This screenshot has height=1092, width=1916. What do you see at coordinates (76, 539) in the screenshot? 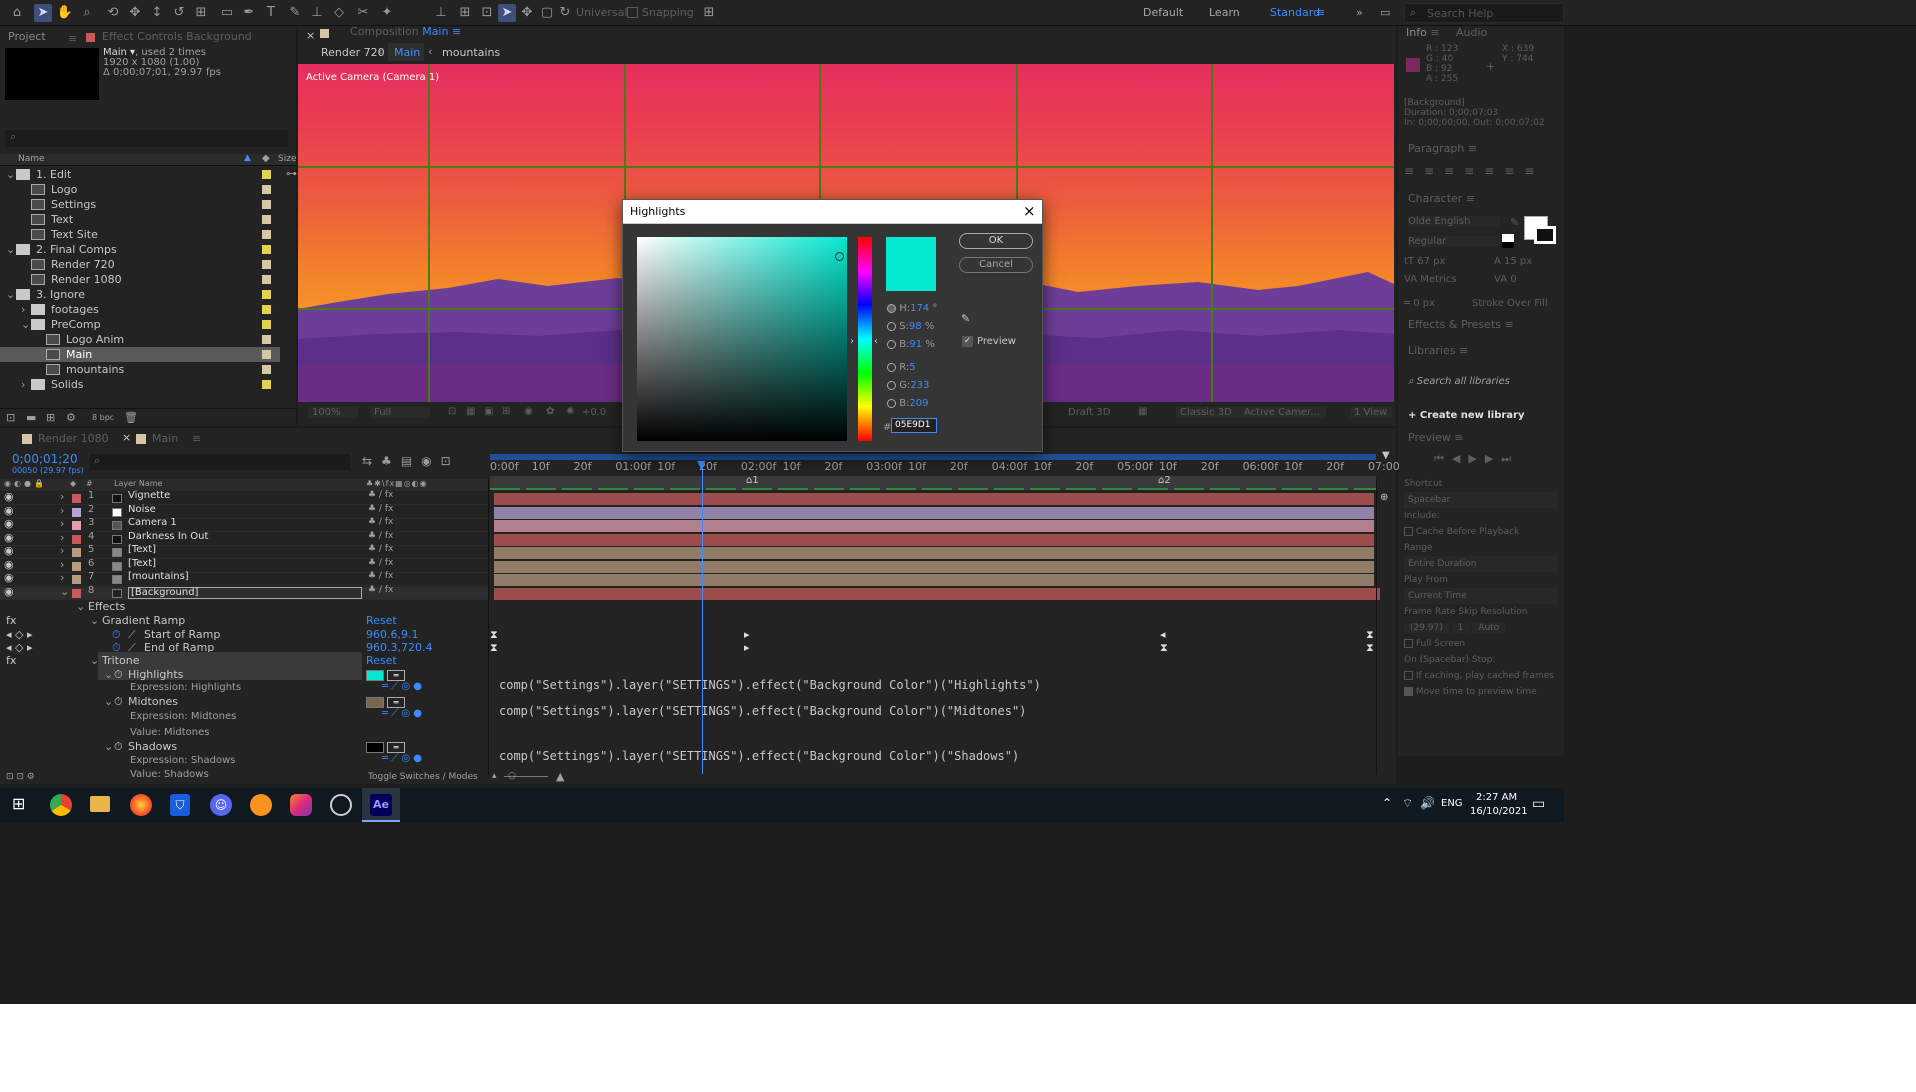
I see `layer-label-color` at bounding box center [76, 539].